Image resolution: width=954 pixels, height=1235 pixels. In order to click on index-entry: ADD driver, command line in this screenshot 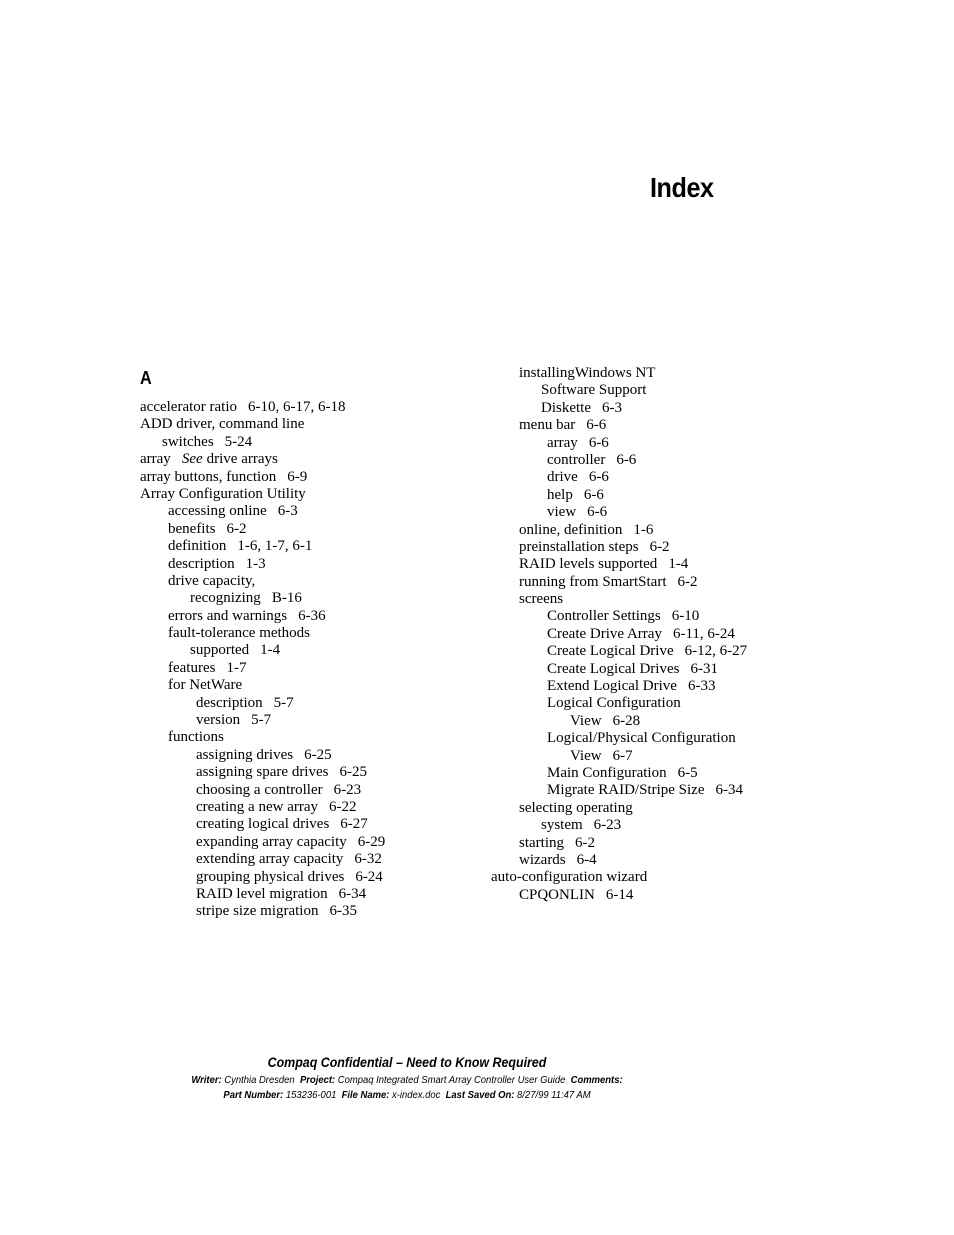, I will do `click(262, 424)`.